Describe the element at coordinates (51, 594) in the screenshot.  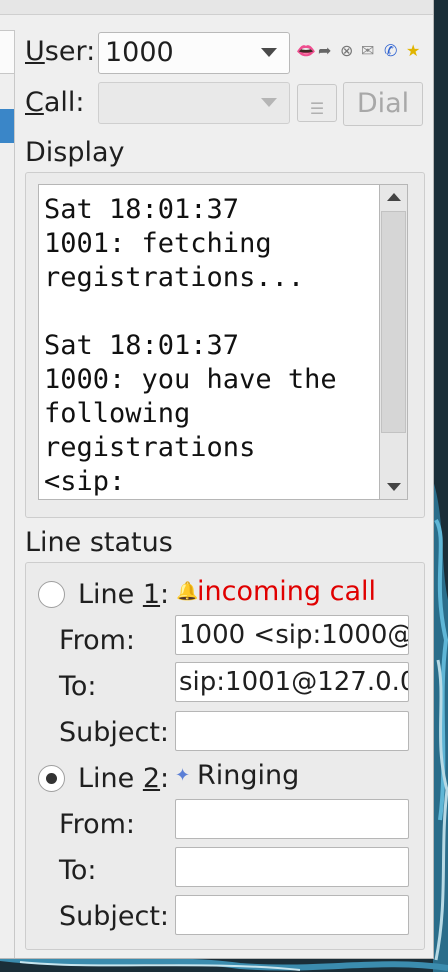
I see `line-1-radio` at that location.